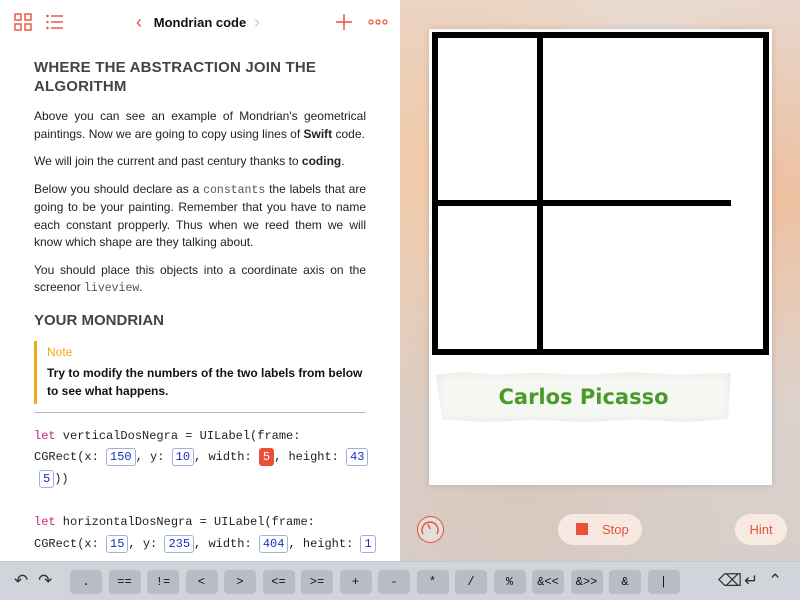  Describe the element at coordinates (432, 582) in the screenshot. I see `key-button: *` at that location.